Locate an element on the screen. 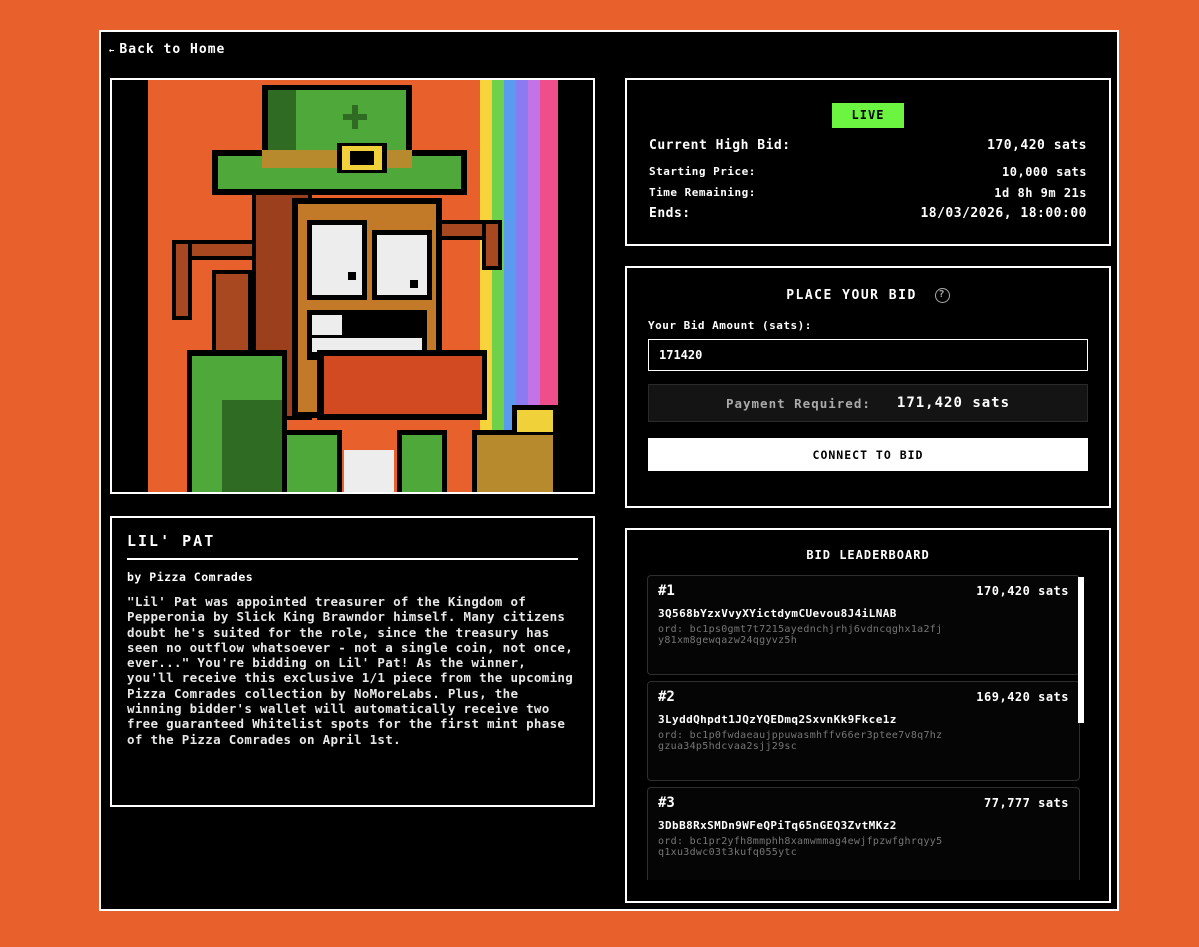 This screenshot has height=947, width=1199. place-bid-title: PLACE YOUR BID? is located at coordinates (868, 295).